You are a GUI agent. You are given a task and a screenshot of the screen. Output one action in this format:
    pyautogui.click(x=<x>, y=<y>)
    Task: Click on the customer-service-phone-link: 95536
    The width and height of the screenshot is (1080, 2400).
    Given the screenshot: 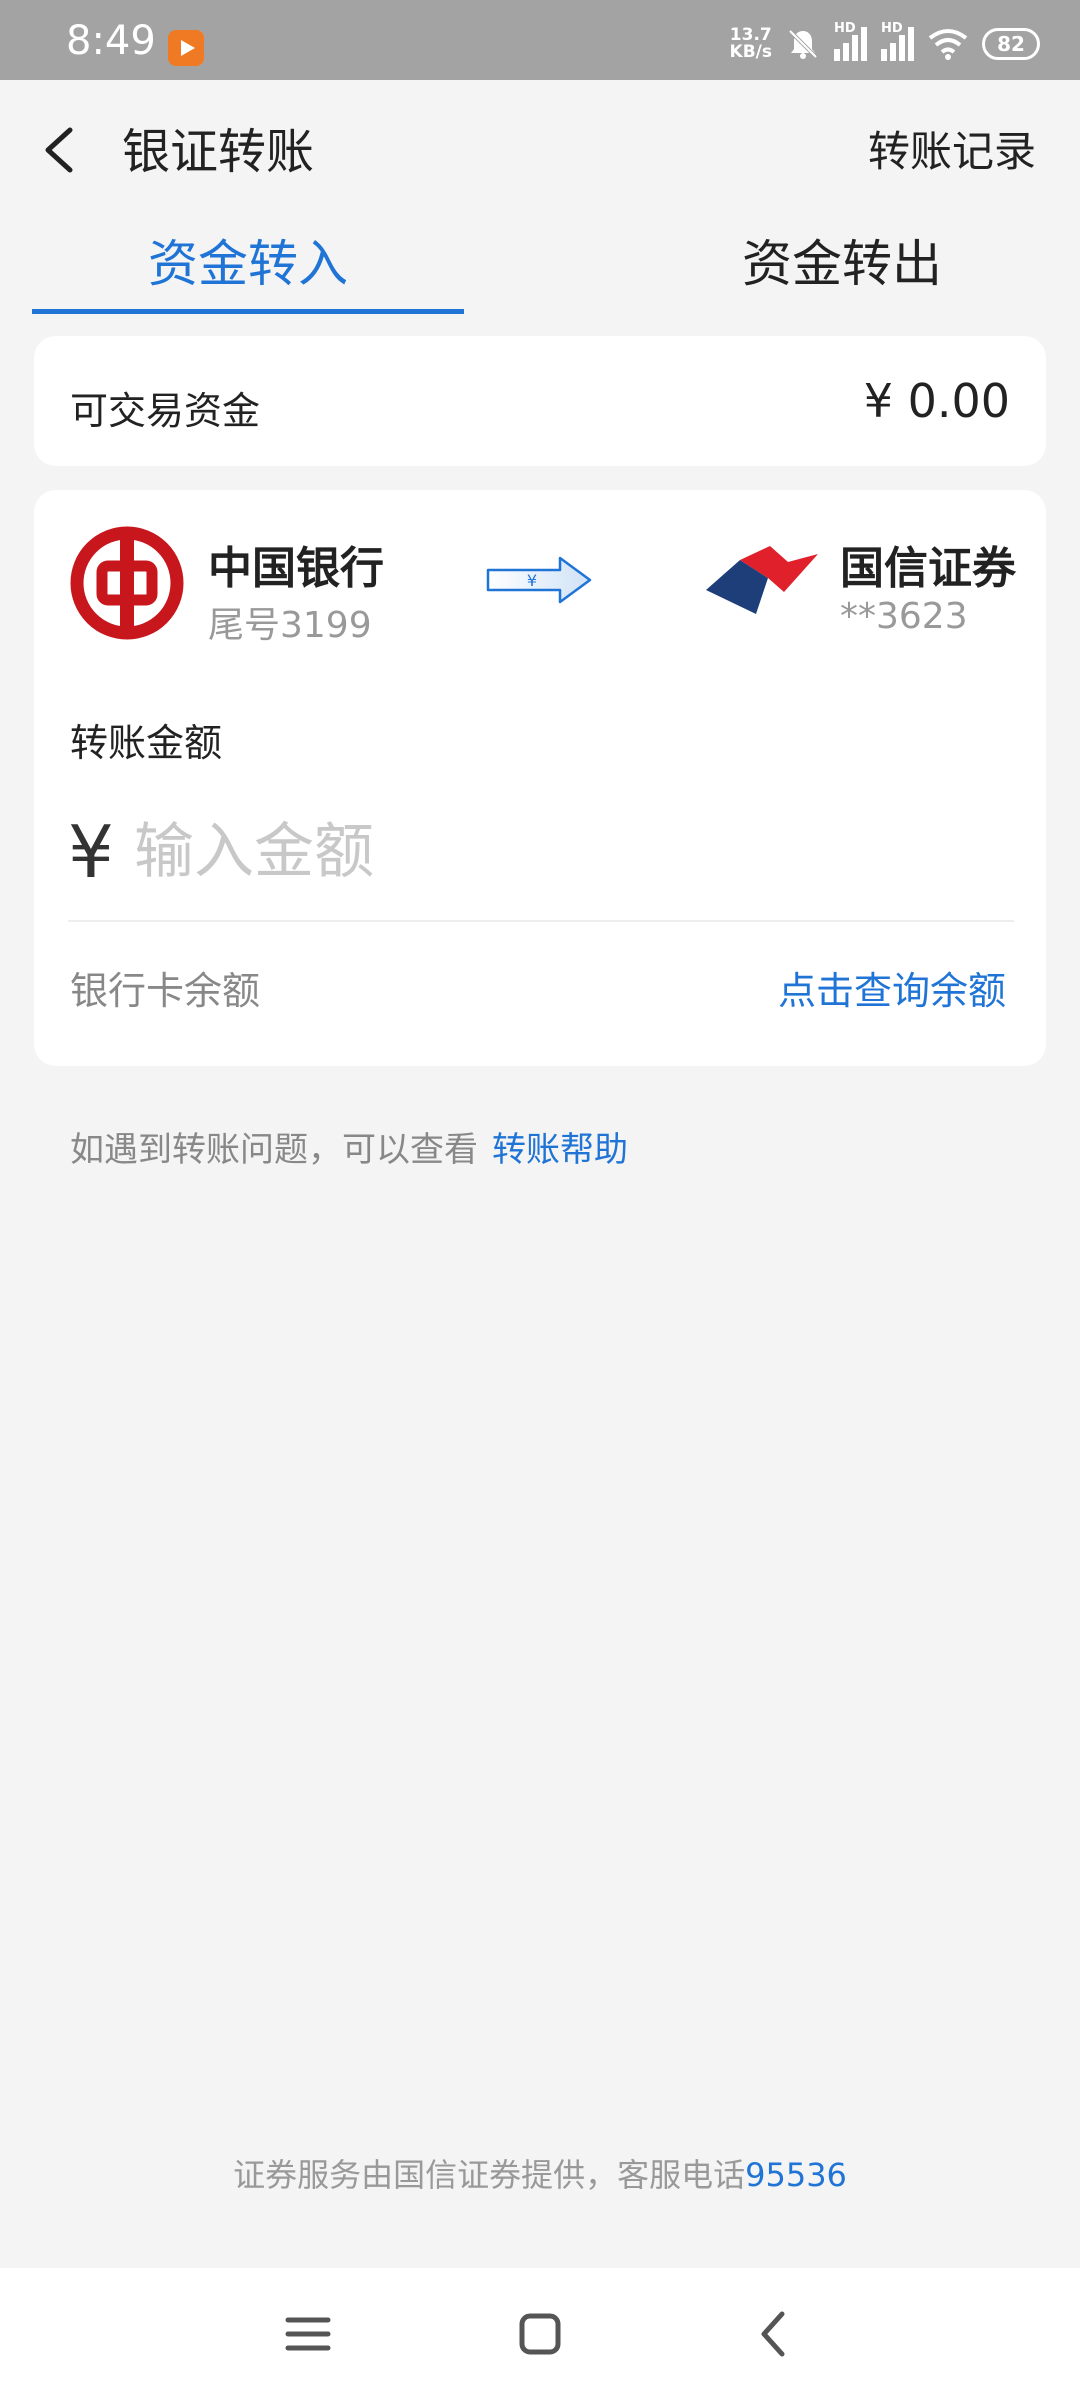 What is the action you would take?
    pyautogui.click(x=796, y=2175)
    